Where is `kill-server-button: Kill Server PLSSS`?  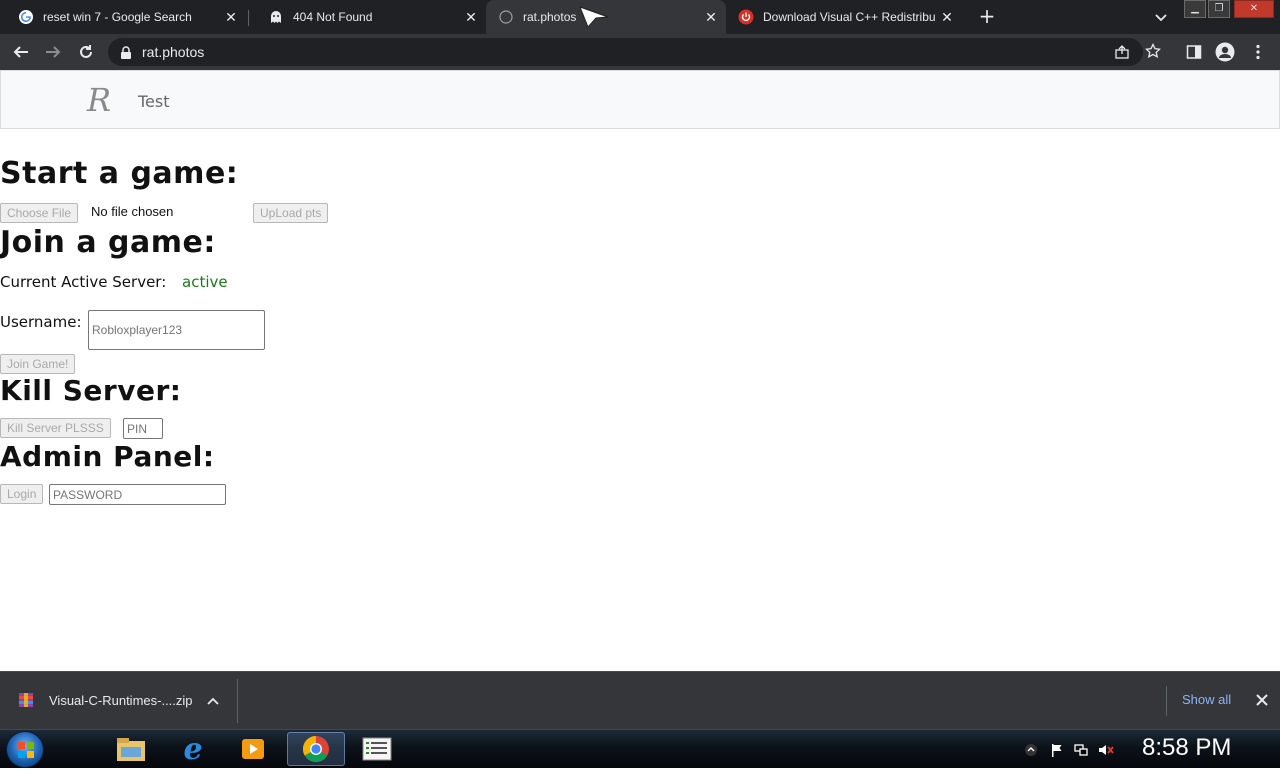 kill-server-button: Kill Server PLSSS is located at coordinates (55, 428).